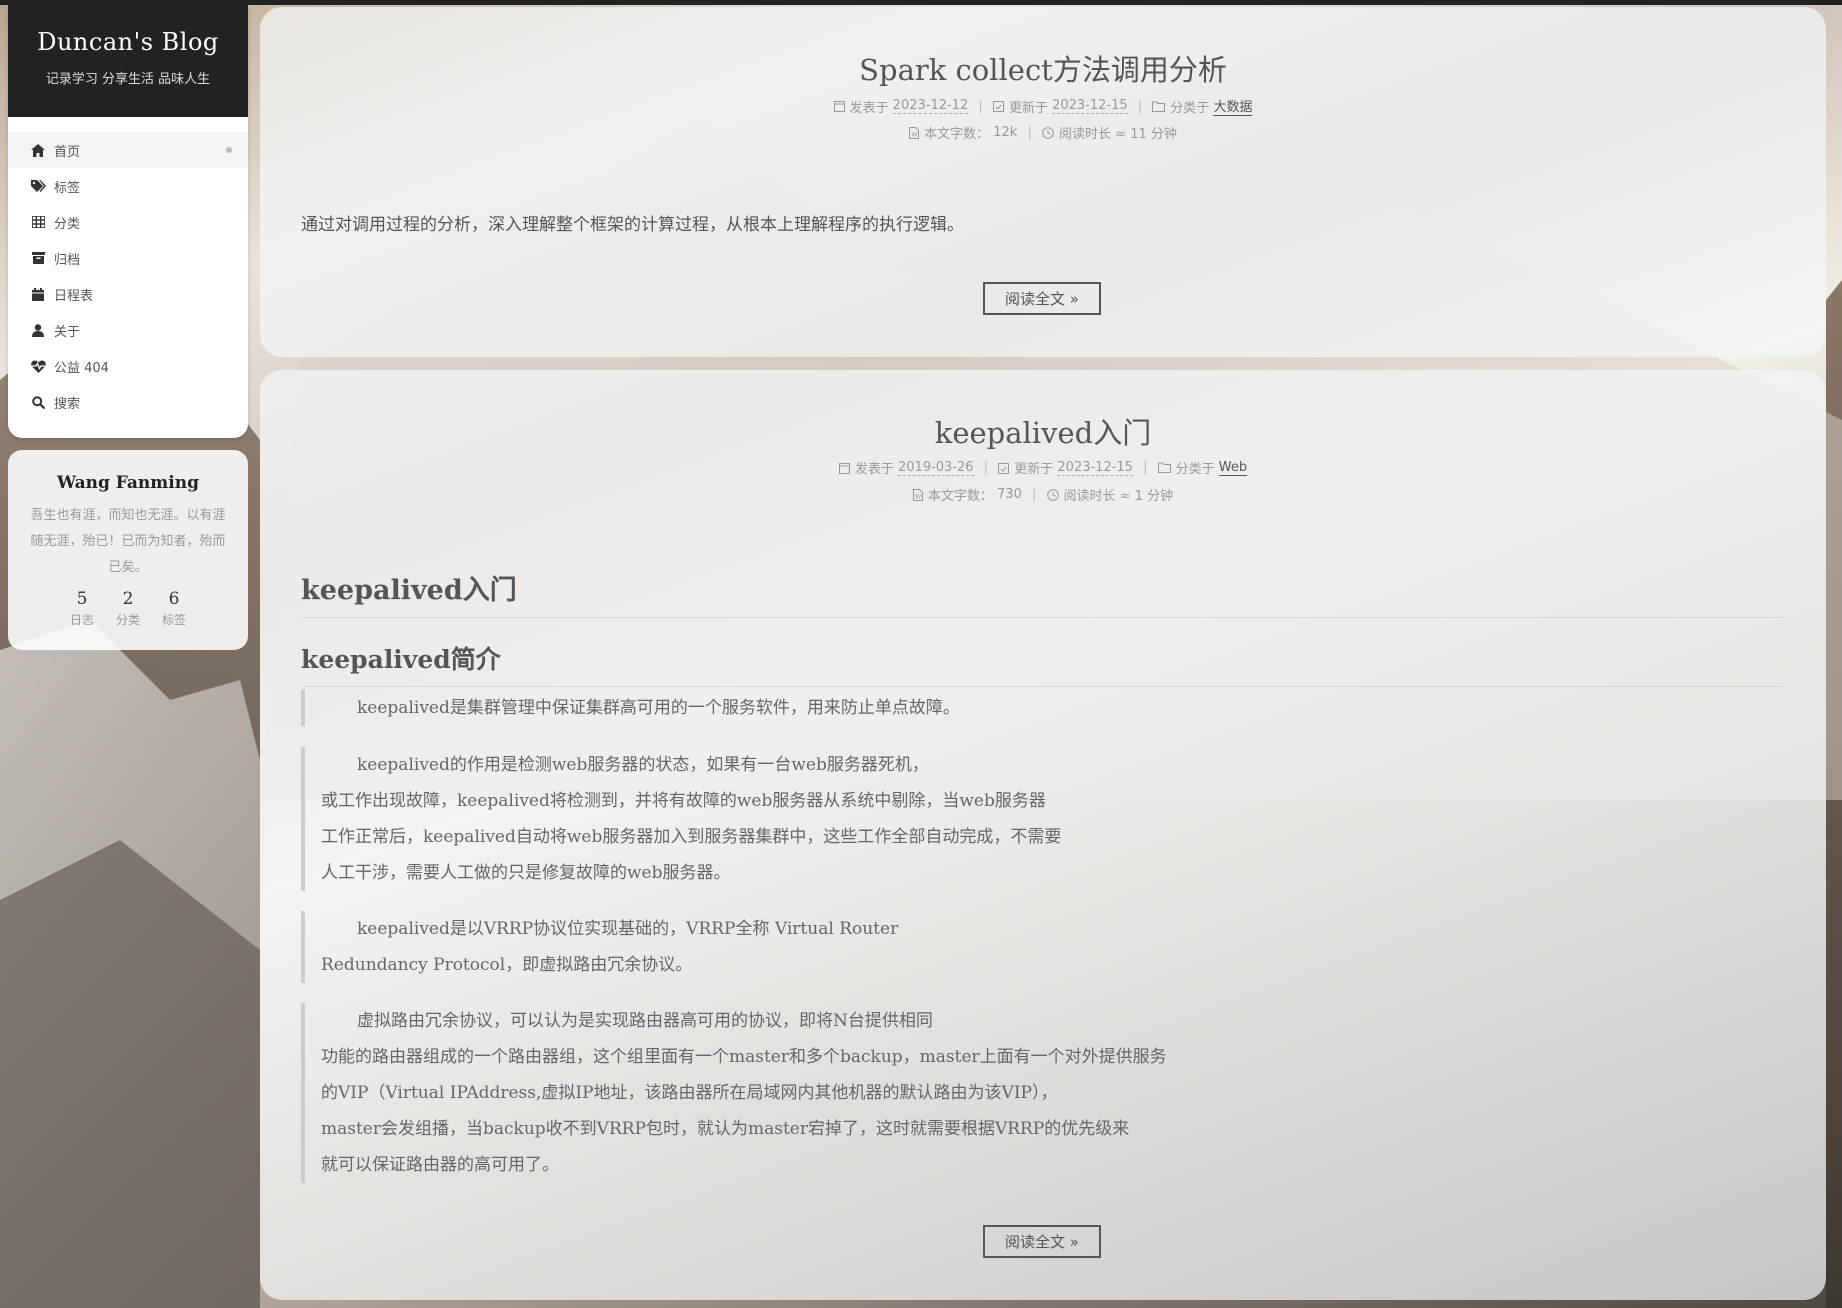 Image resolution: width=1842 pixels, height=1308 pixels. What do you see at coordinates (128, 150) in the screenshot?
I see `menu-item-home: 首页` at bounding box center [128, 150].